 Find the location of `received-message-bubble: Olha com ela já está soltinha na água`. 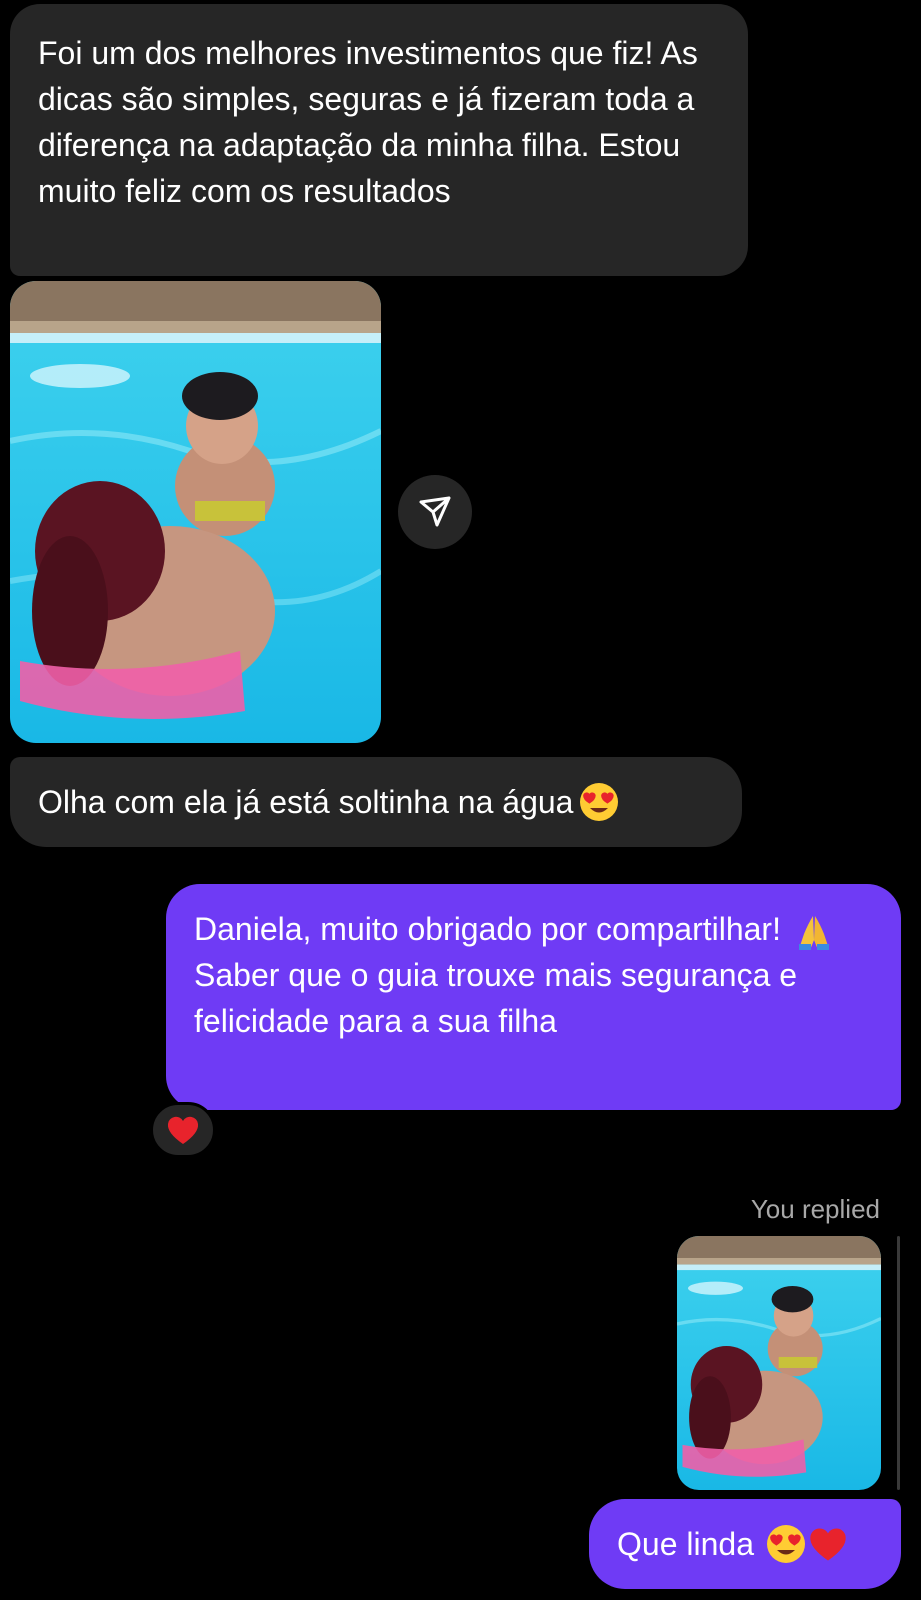

received-message-bubble: Olha com ela já está soltinha na água is located at coordinates (376, 802).